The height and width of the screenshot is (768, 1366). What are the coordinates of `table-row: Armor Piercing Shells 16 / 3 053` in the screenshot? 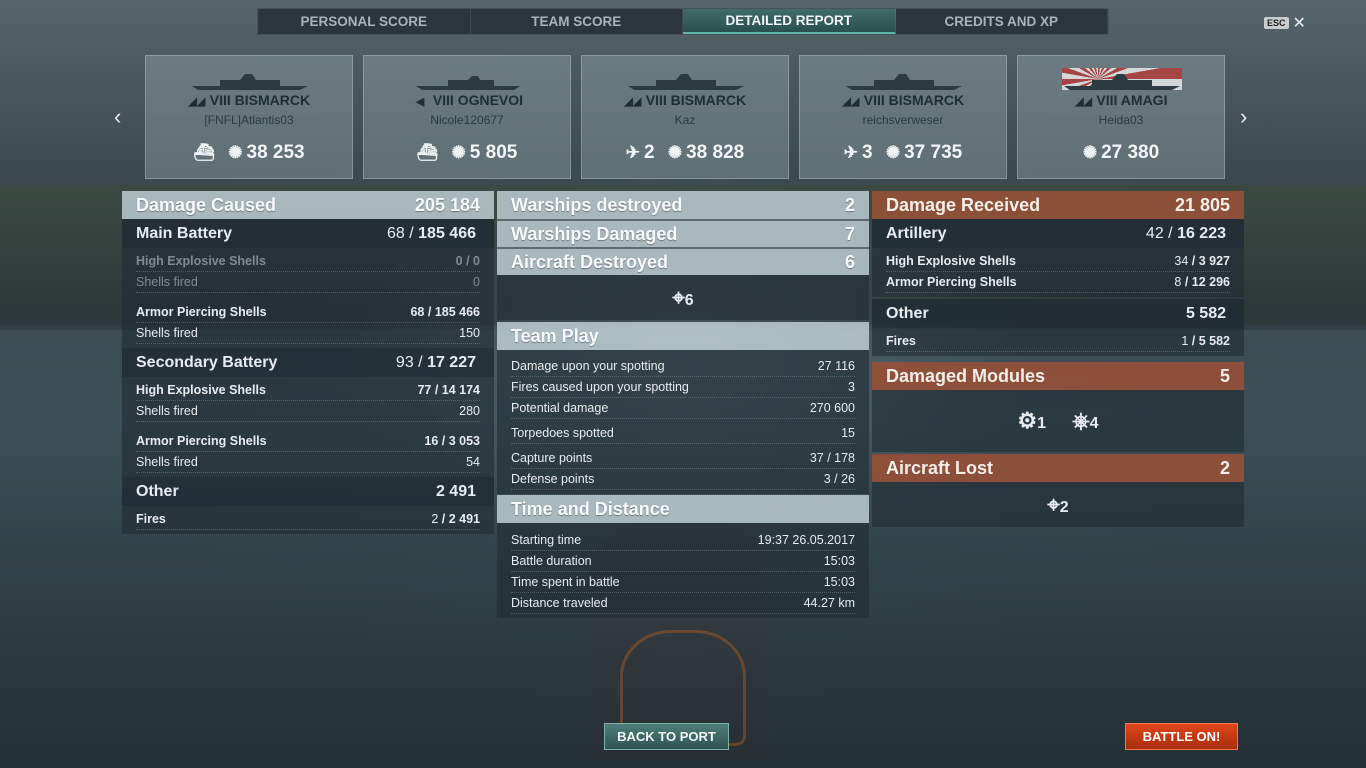 It's located at (308, 441).